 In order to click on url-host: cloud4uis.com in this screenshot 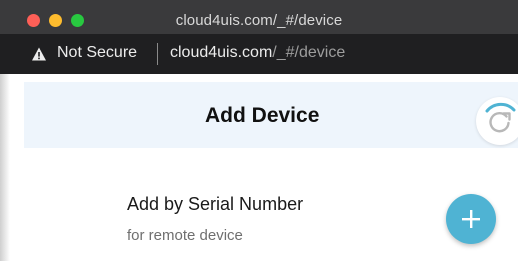, I will do `click(221, 52)`.